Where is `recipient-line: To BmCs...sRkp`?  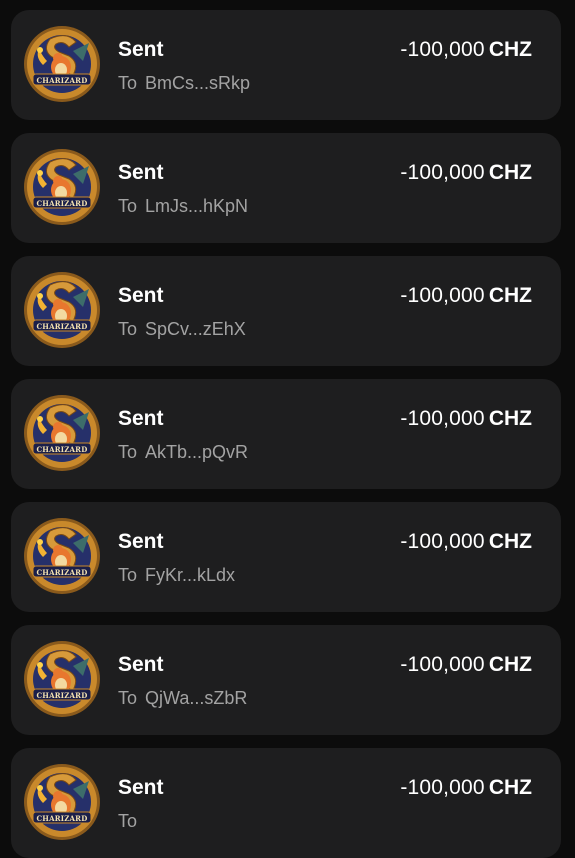
recipient-line: To BmCs...sRkp is located at coordinates (184, 83).